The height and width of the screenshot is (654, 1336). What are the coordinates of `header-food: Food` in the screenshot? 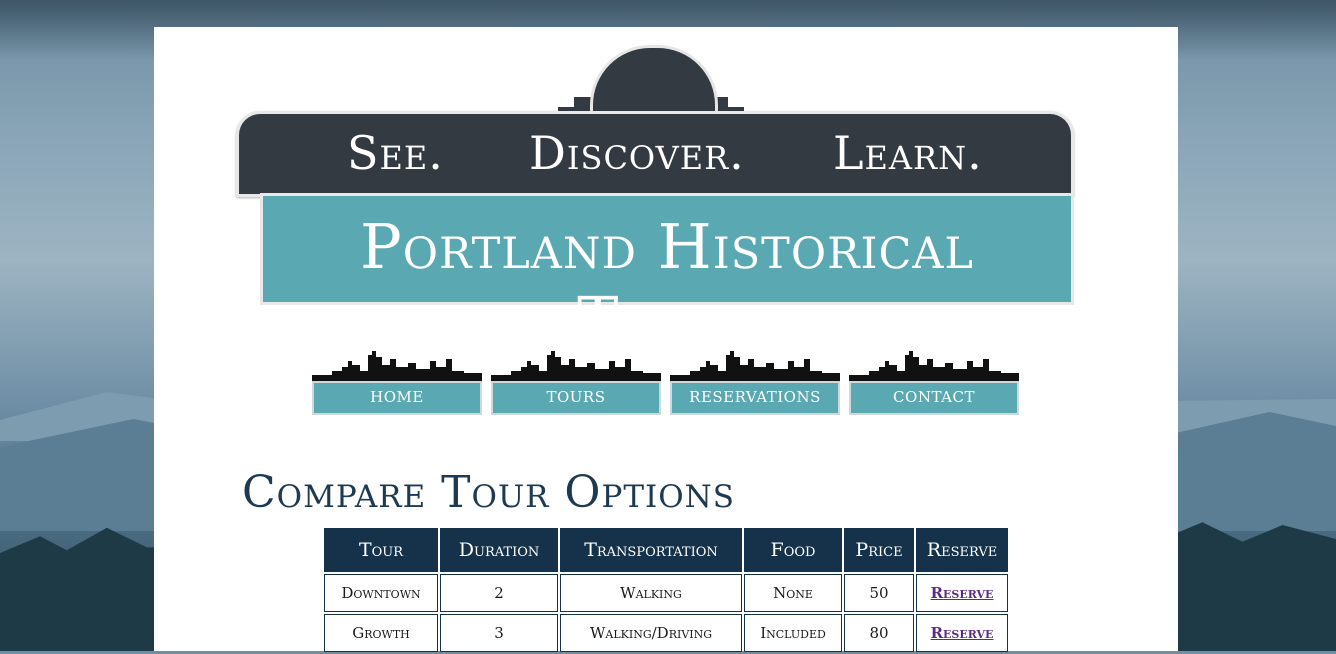 It's located at (793, 550).